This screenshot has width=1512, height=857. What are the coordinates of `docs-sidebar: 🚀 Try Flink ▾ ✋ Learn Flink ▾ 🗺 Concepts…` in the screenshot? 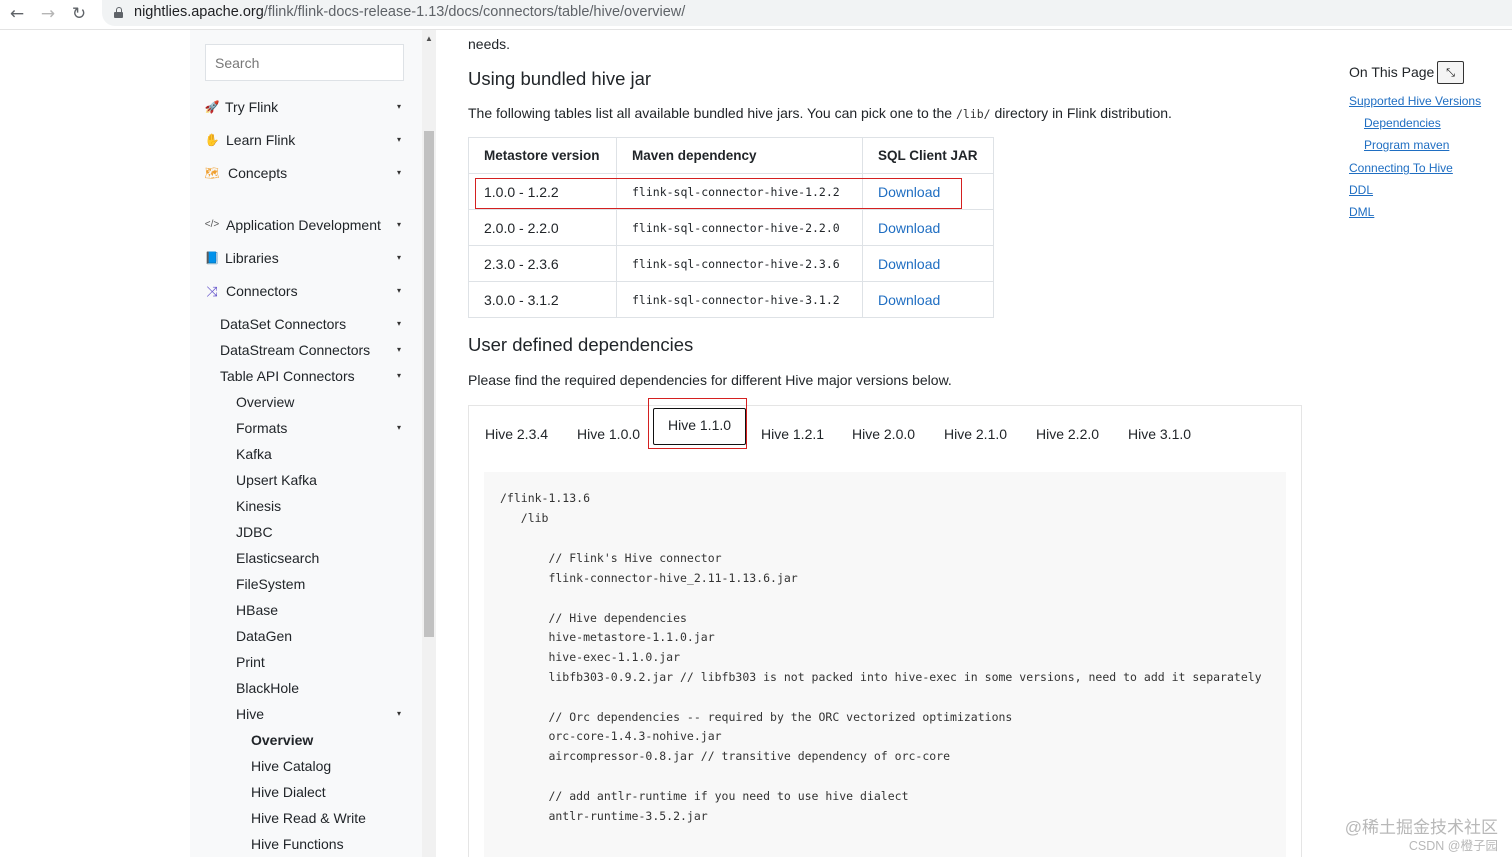 It's located at (306, 443).